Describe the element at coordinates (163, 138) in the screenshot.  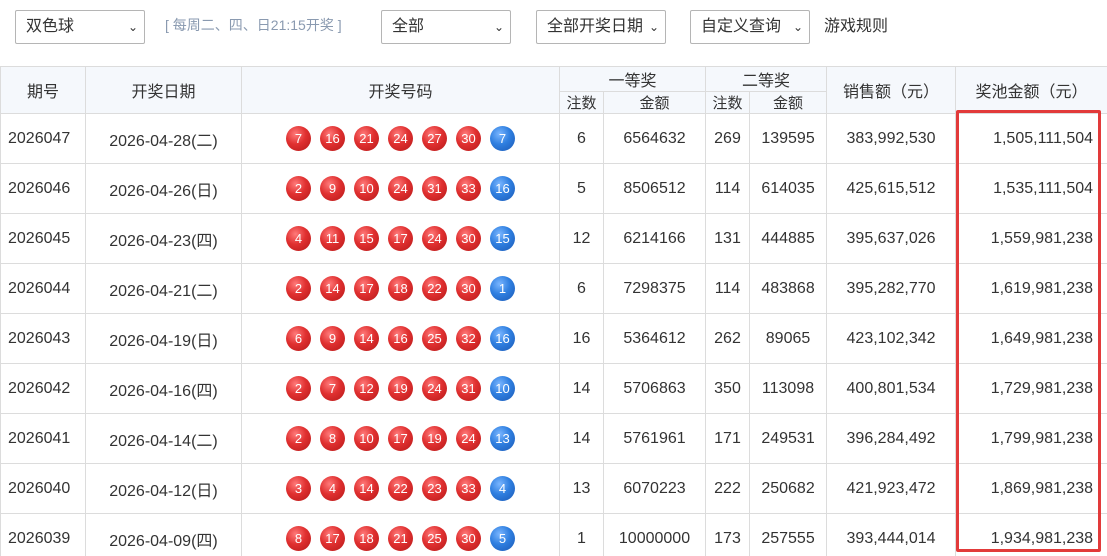
I see `date-cell: 2026-04-28(二)` at that location.